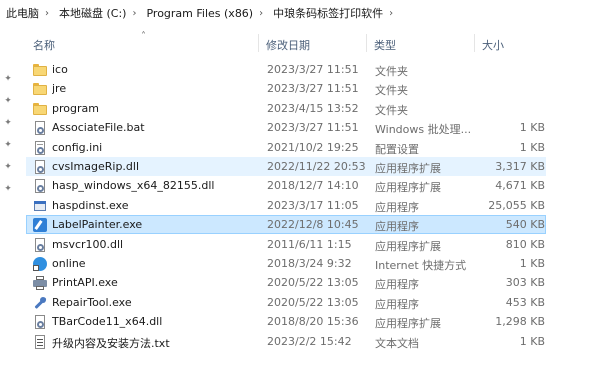  I want to click on batch-file-icon, so click(40, 128).